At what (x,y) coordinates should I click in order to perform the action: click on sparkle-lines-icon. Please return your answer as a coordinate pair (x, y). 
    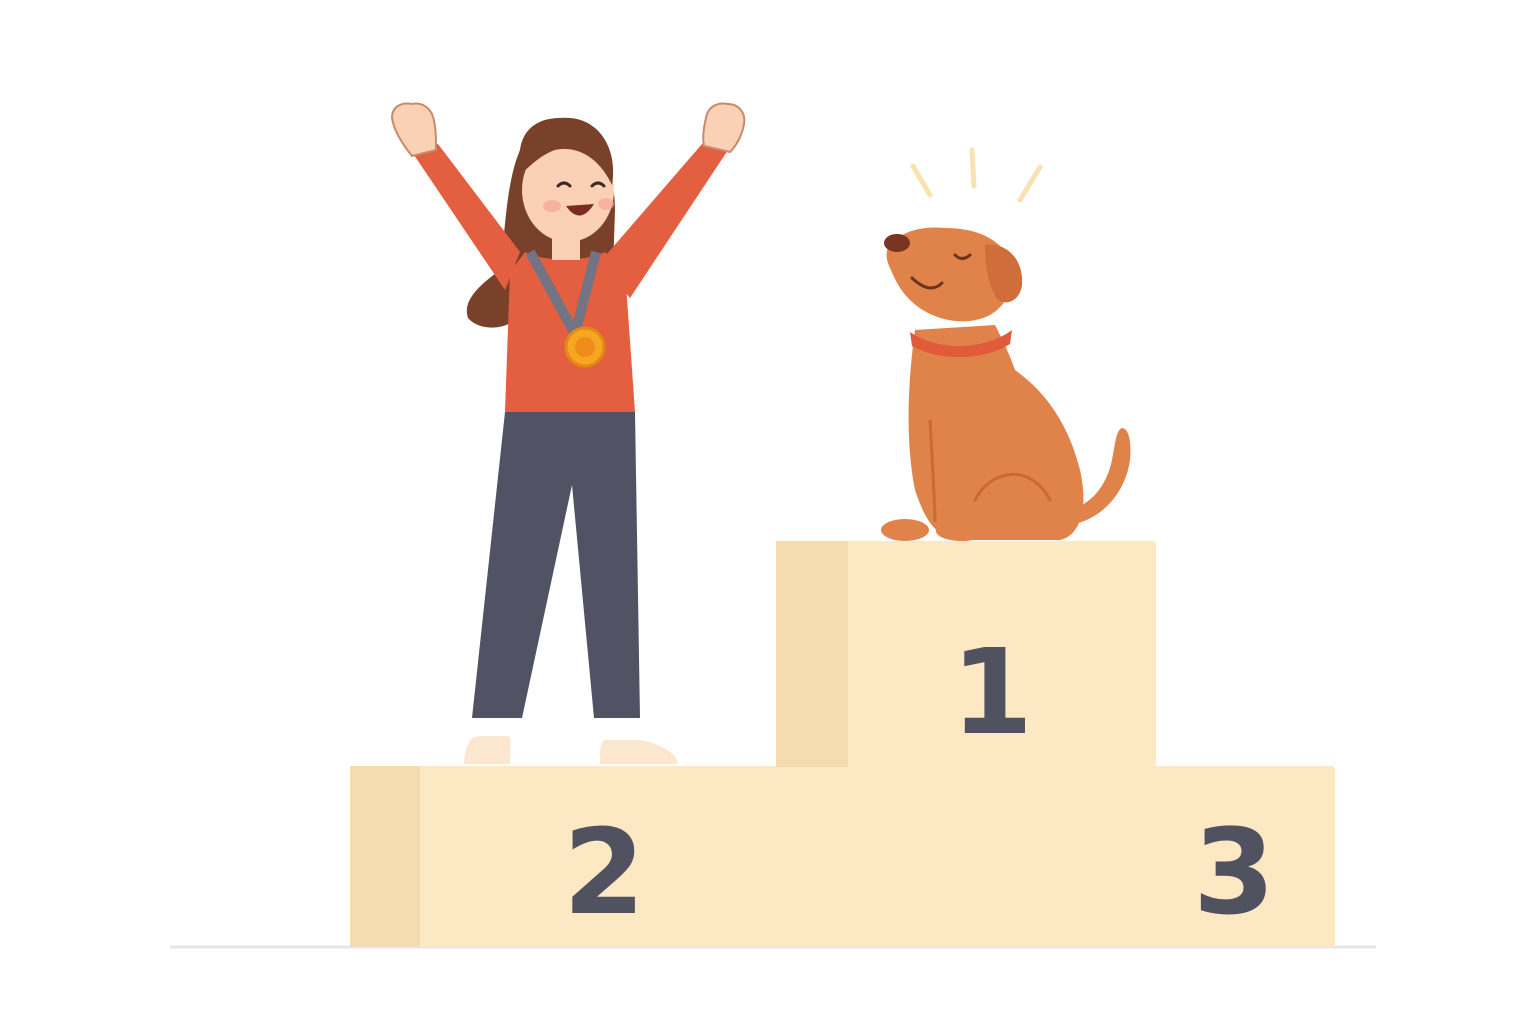
    Looking at the image, I should click on (976, 175).